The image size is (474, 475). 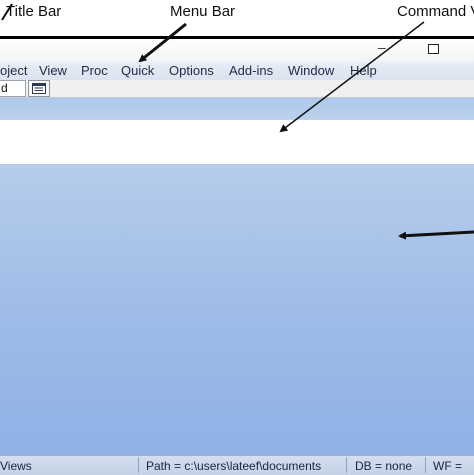 I want to click on annotation-area: Title Bar Menu Bar Command V, so click(x=237, y=18).